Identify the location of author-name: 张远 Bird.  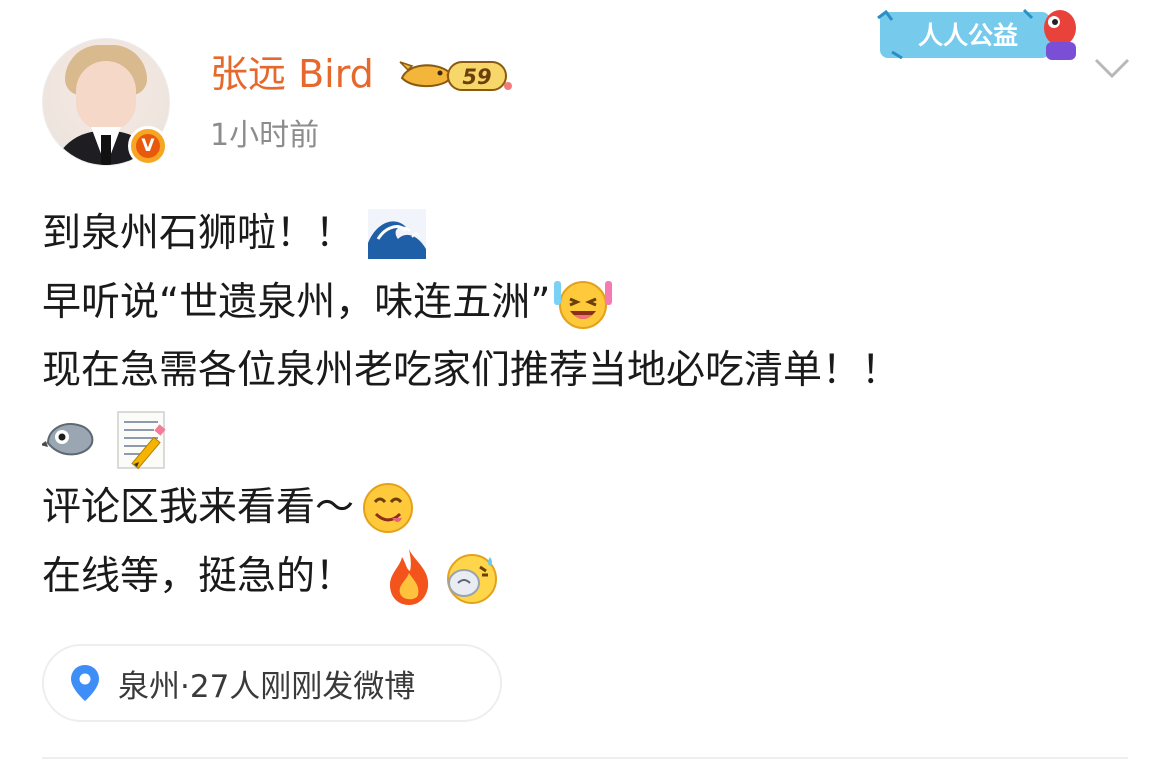
(292, 74).